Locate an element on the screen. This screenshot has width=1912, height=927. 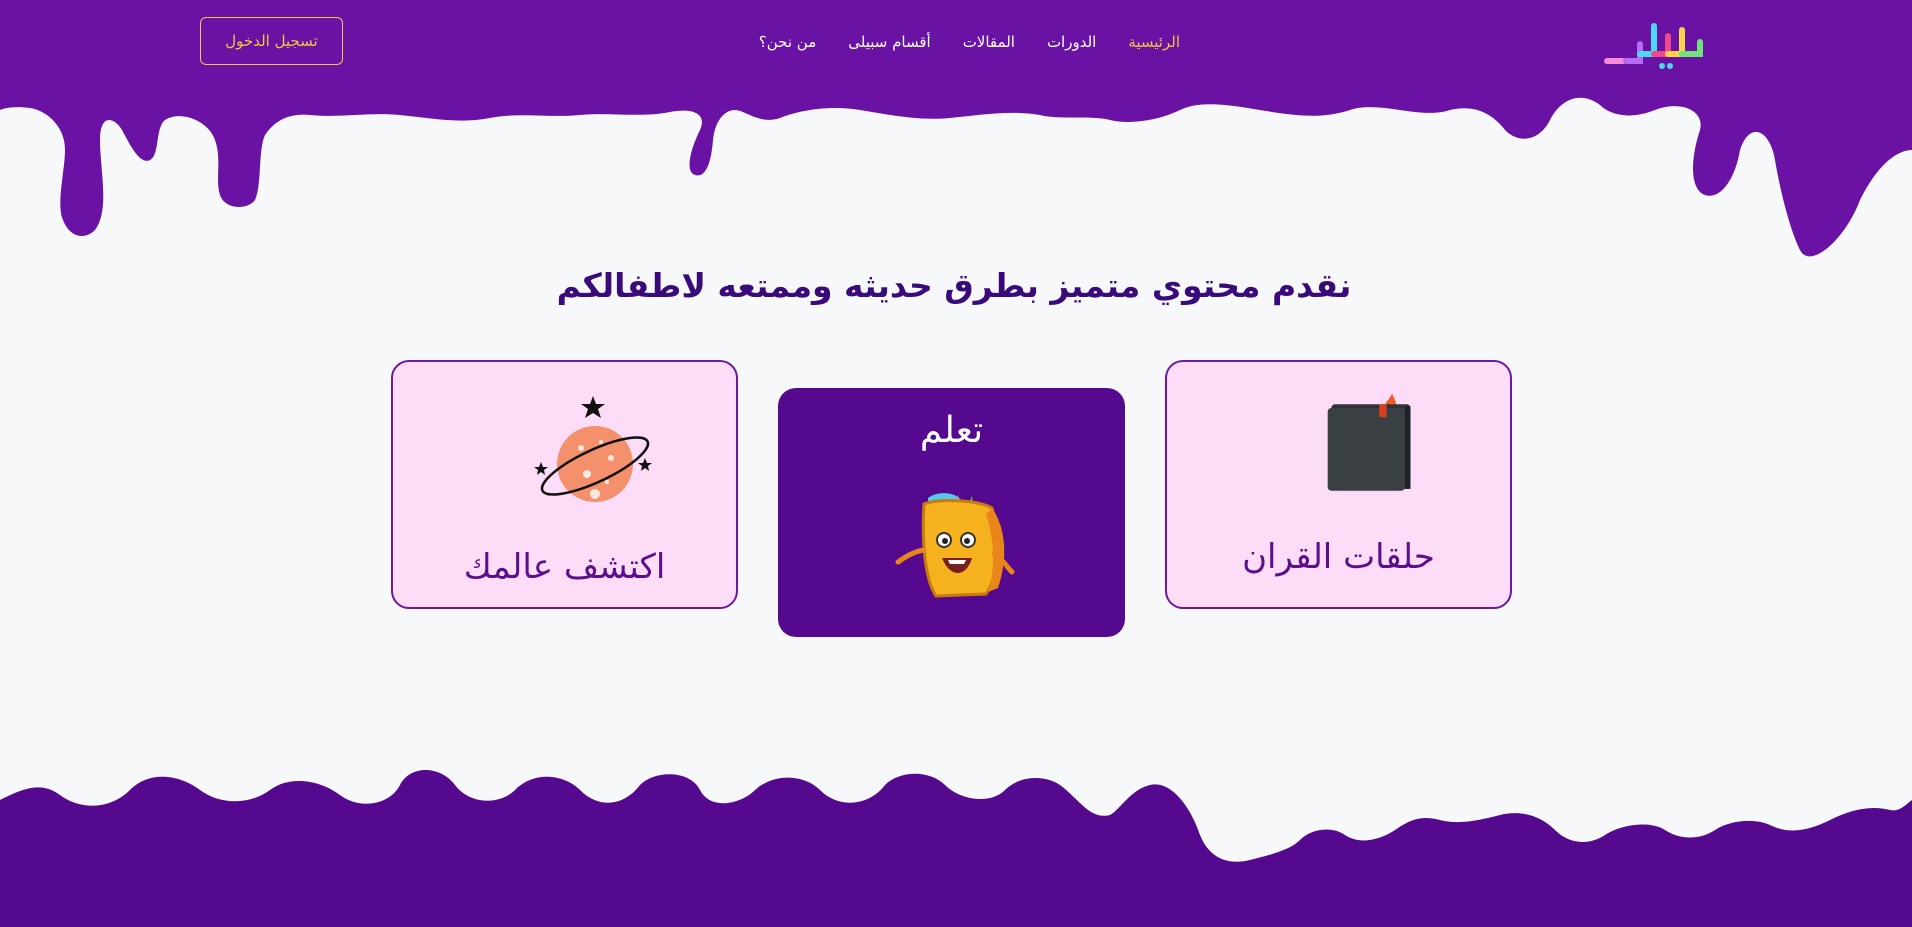
nav-item-home: الرئيسية is located at coordinates (1154, 42).